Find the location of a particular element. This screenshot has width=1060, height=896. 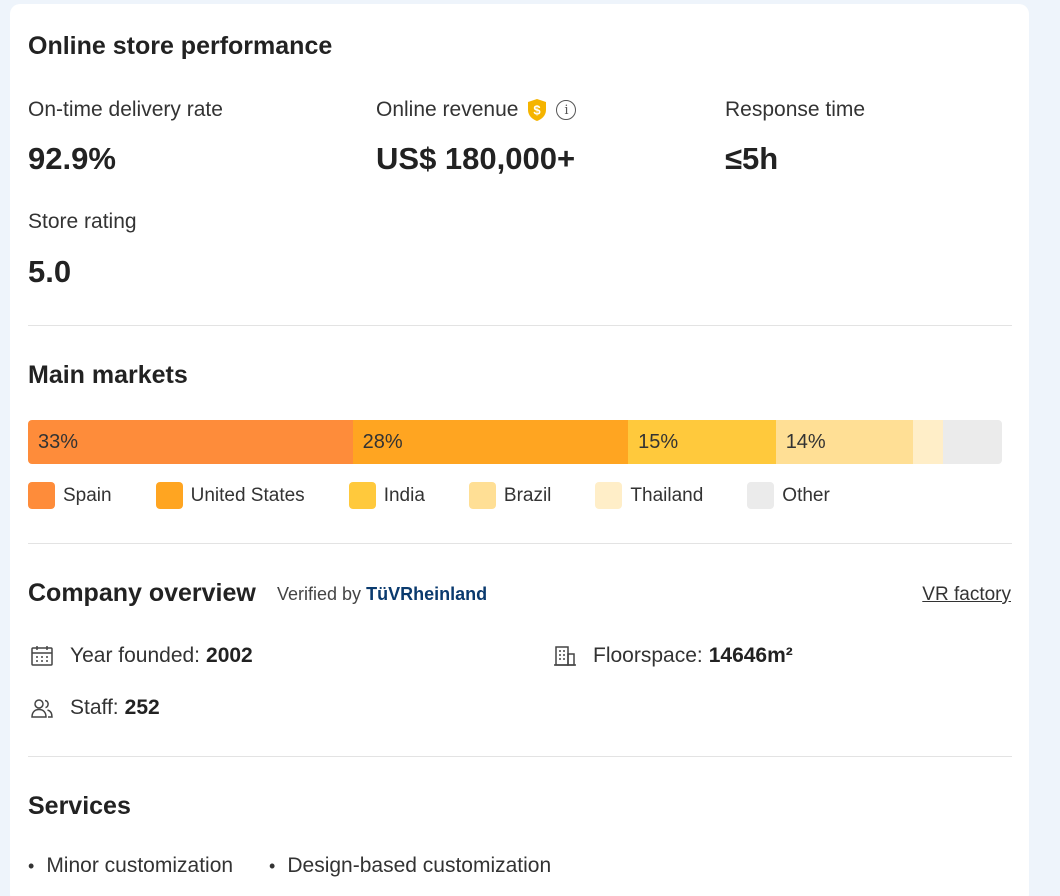

legend-item-other: Other is located at coordinates (788, 495).